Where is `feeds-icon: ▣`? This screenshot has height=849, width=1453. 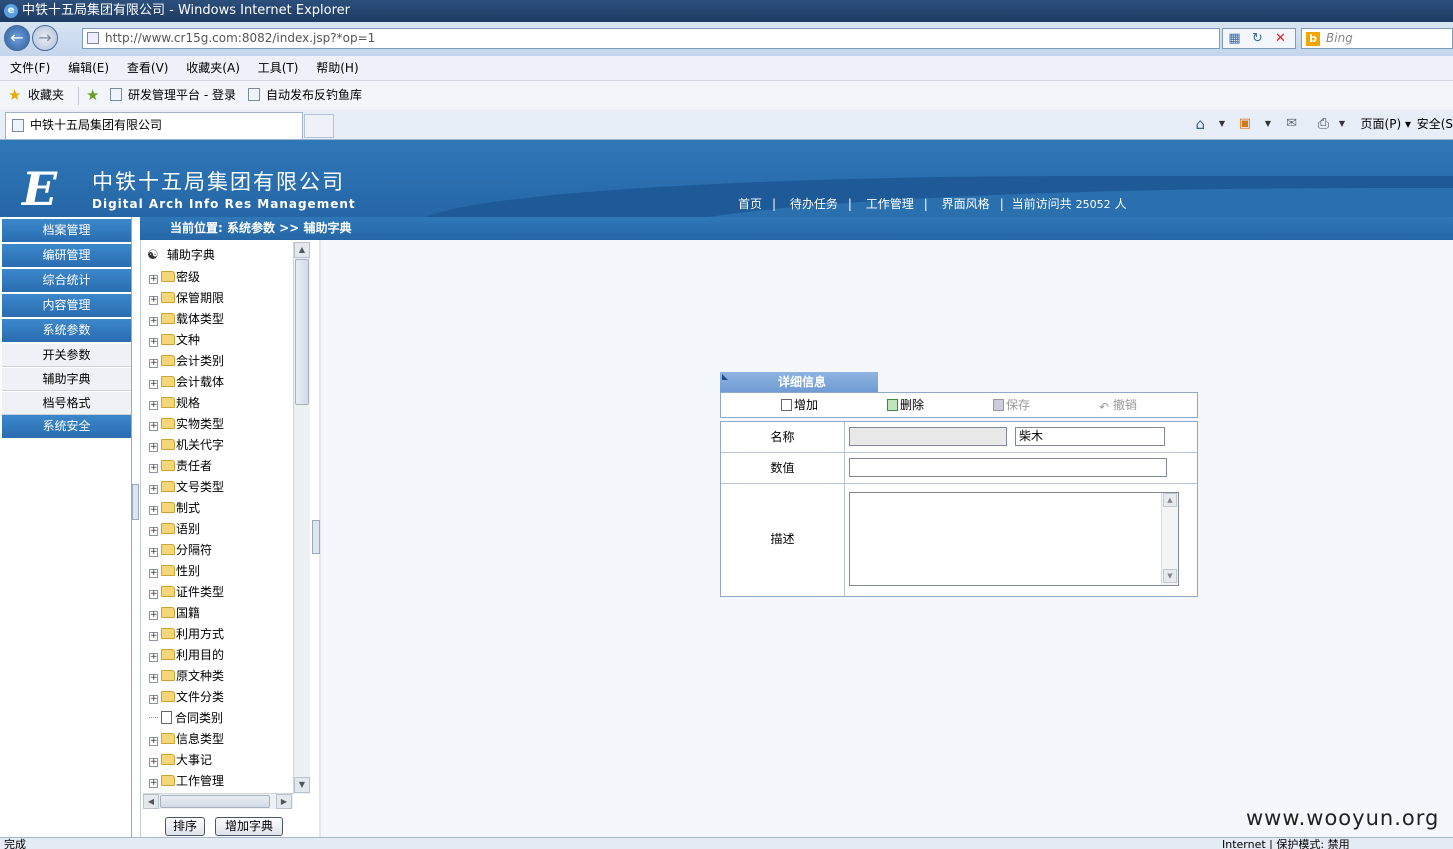
feeds-icon: ▣ is located at coordinates (1245, 124).